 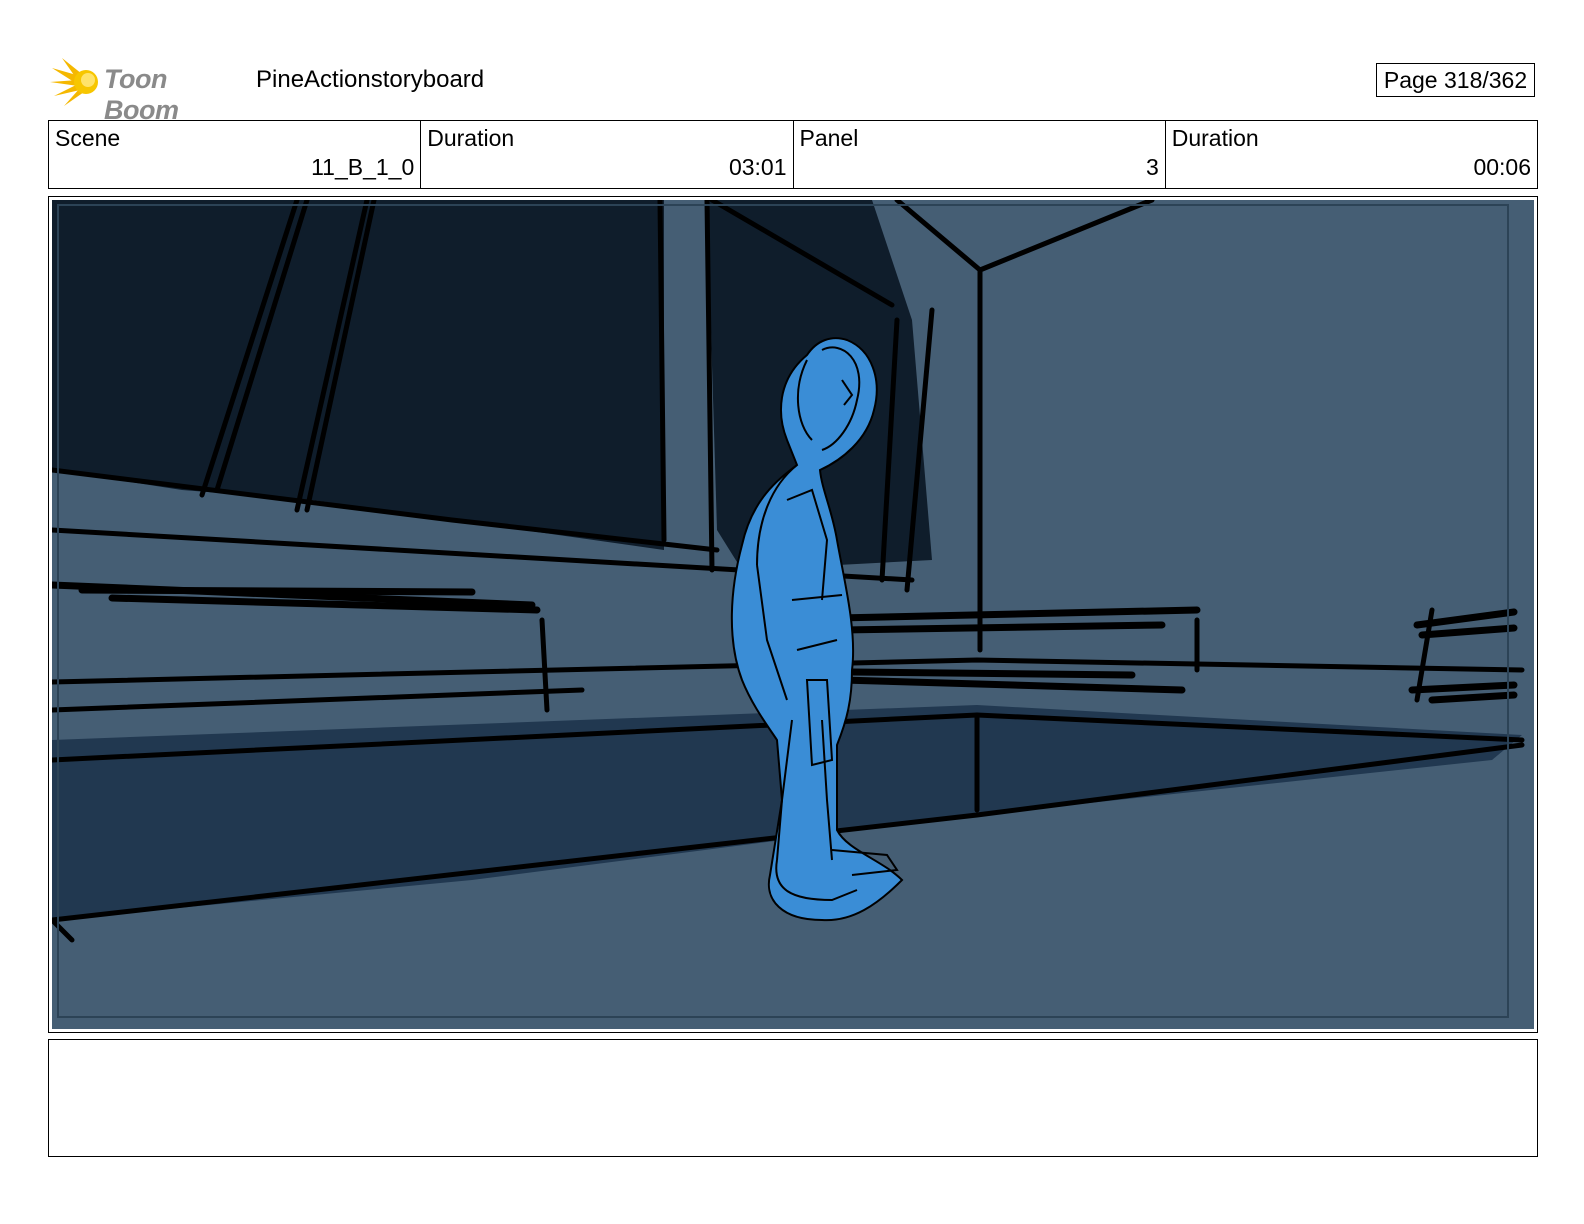 What do you see at coordinates (370, 79) in the screenshot?
I see `project-title: PineActionstoryboard` at bounding box center [370, 79].